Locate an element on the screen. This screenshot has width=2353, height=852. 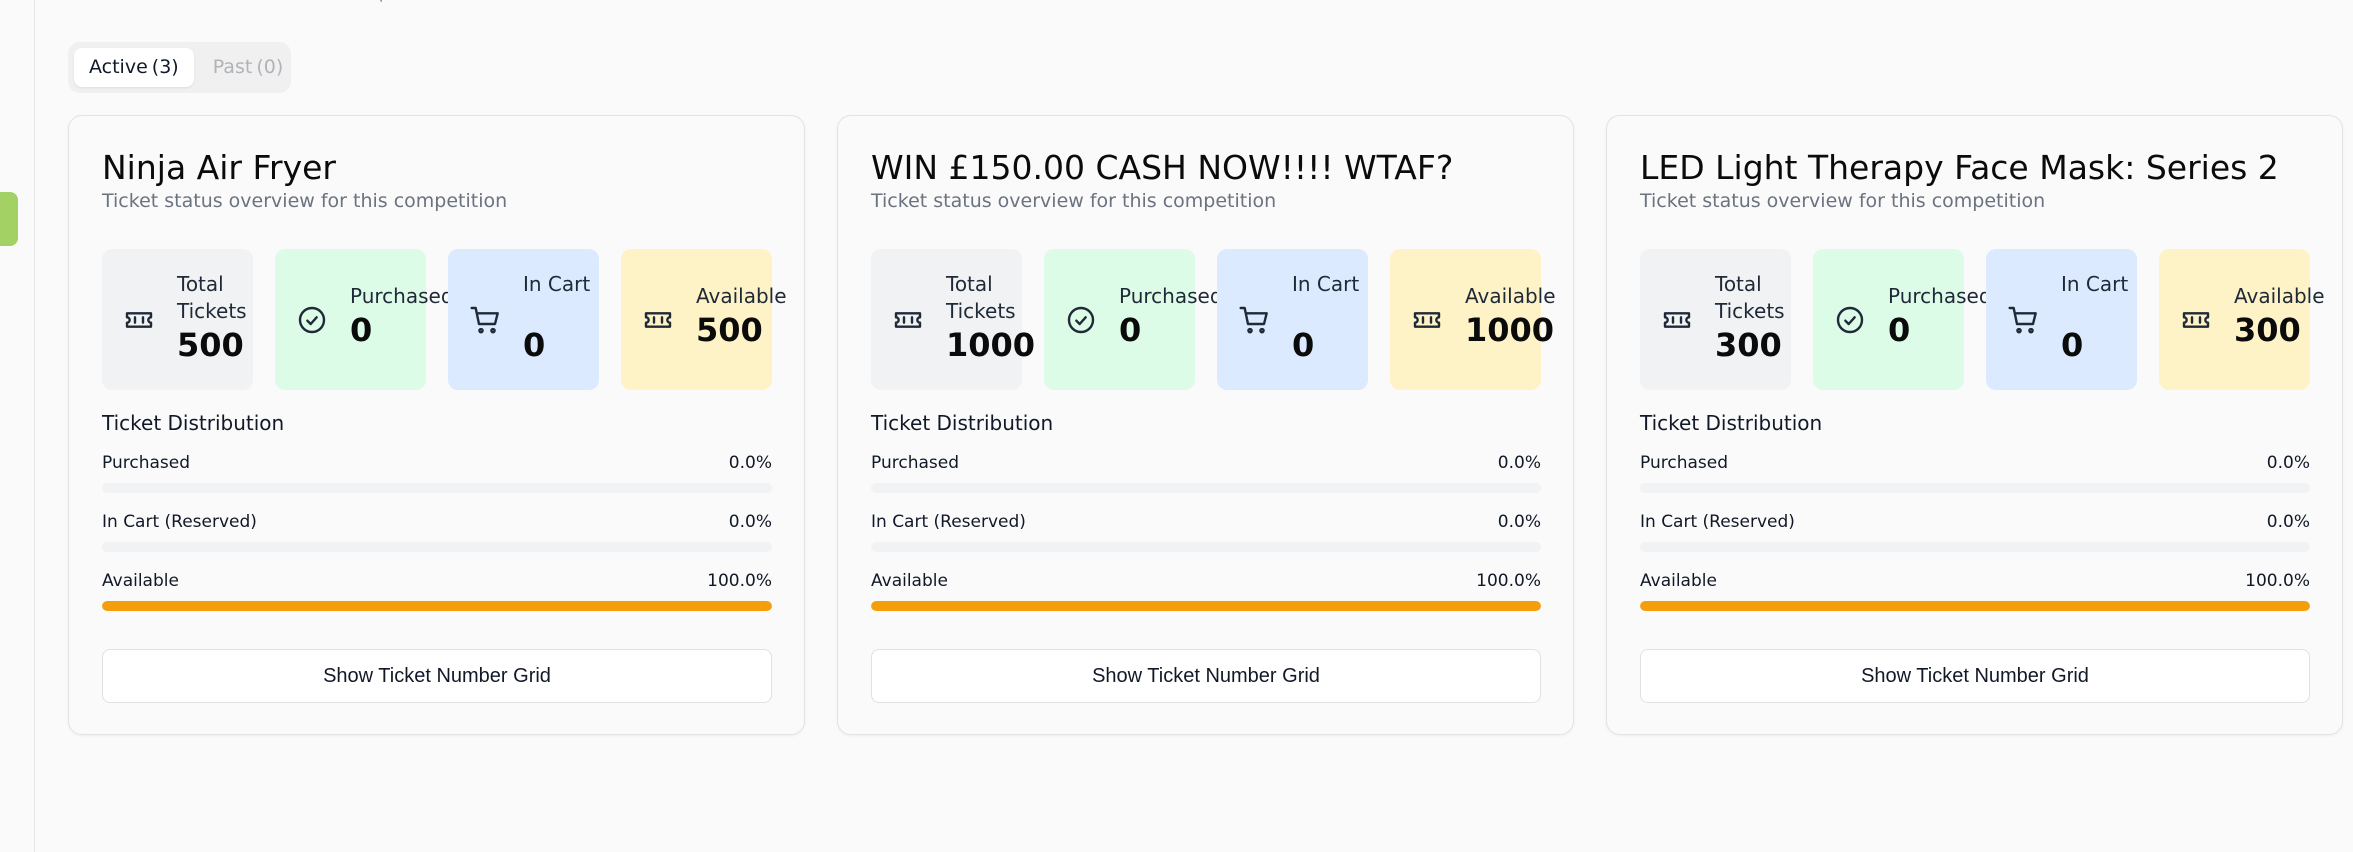
tab-past-label: Past is located at coordinates (232, 67).